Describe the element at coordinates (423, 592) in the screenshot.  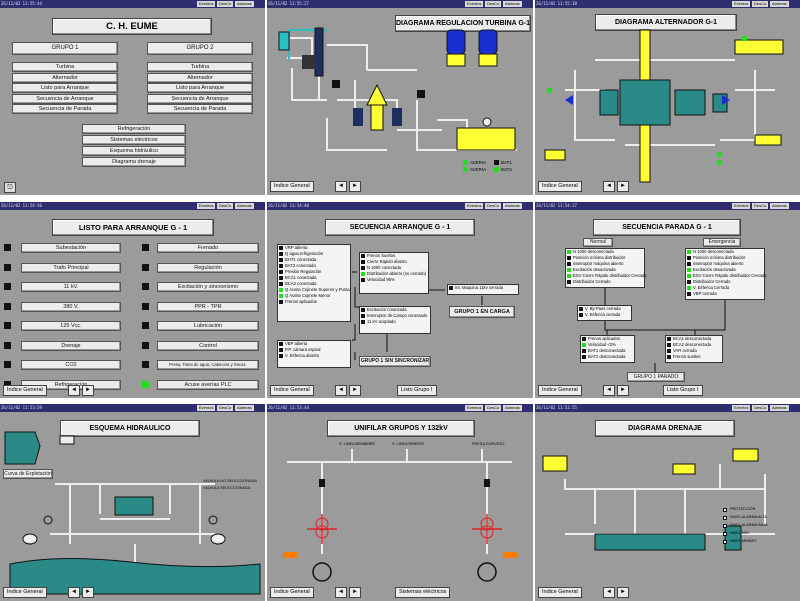
I see `sistemas-electricos-button: Sistemas eléctricos` at that location.